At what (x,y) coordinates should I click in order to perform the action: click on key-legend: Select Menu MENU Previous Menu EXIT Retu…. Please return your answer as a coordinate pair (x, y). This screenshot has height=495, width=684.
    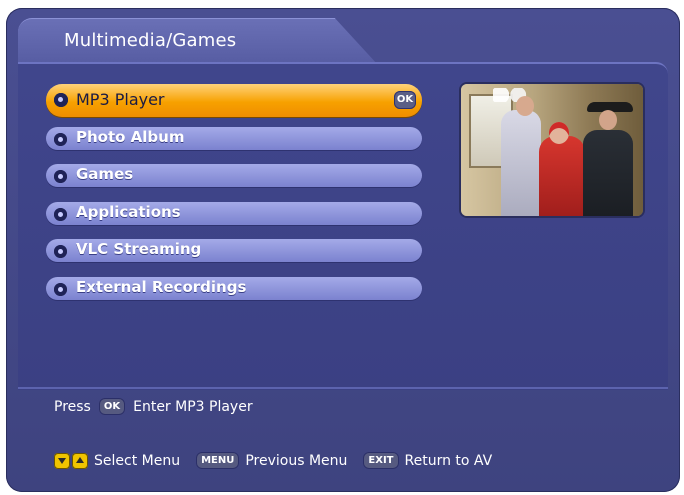
    Looking at the image, I should click on (273, 460).